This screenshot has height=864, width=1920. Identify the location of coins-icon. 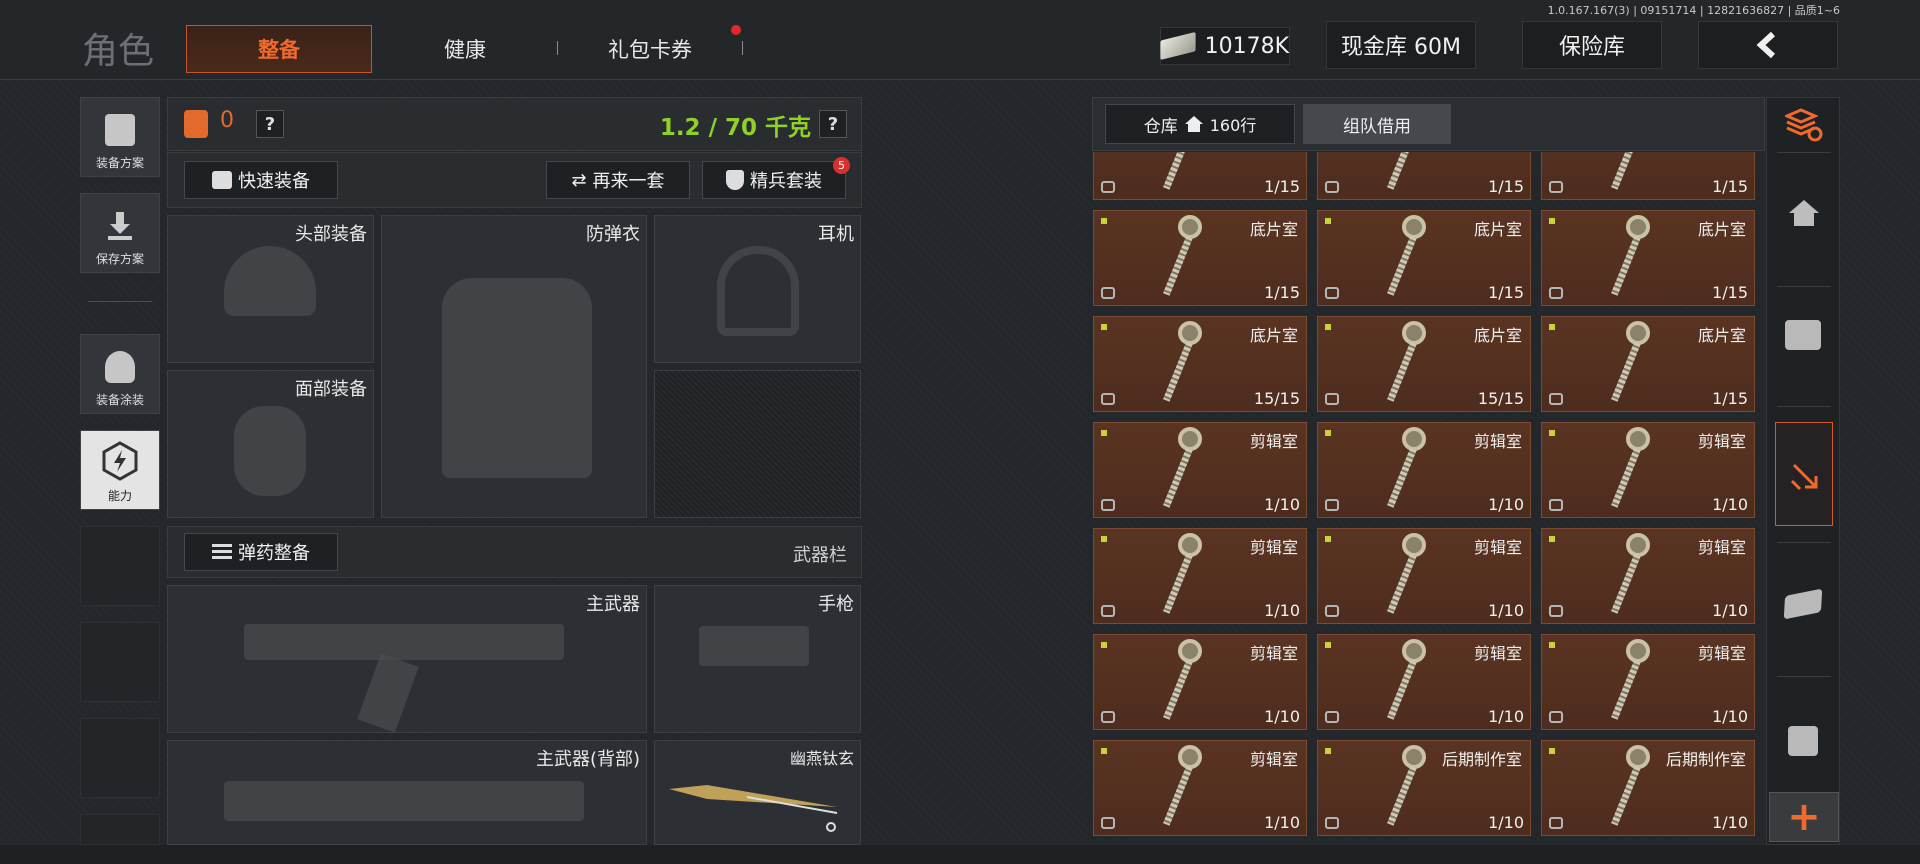
(1803, 335).